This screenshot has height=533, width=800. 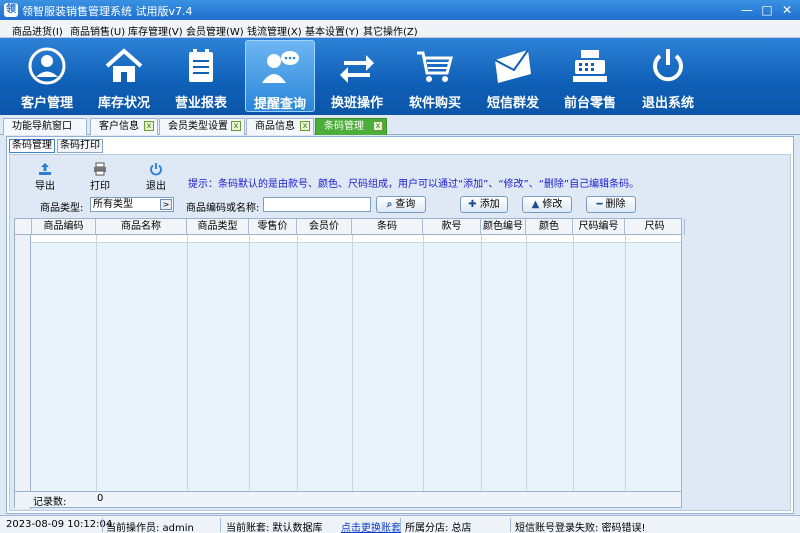 I want to click on column-header: 商品编码, so click(x=64, y=227).